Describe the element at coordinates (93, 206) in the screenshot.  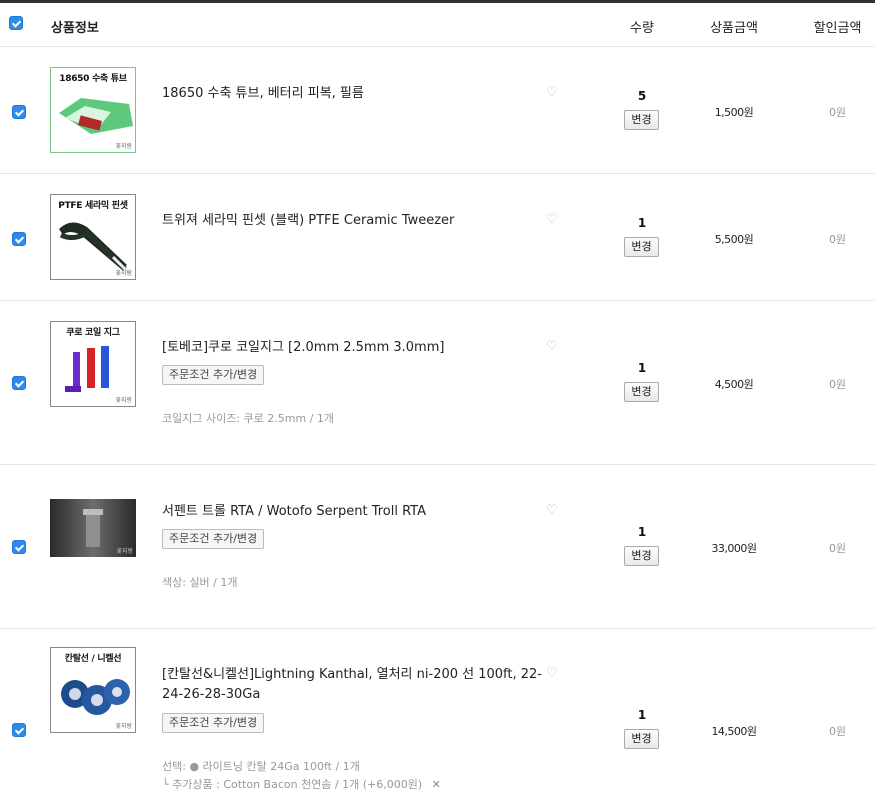
I see `thumbnail-label: PTFE 세라믹 핀셋` at that location.